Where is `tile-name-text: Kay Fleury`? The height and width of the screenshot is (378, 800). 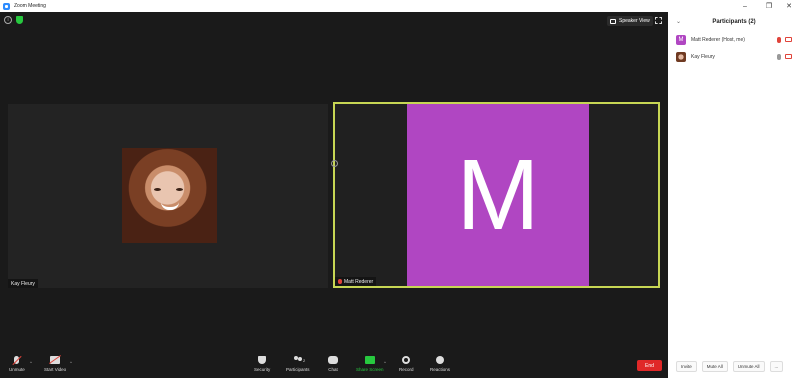
tile-name-text: Kay Fleury is located at coordinates (23, 283).